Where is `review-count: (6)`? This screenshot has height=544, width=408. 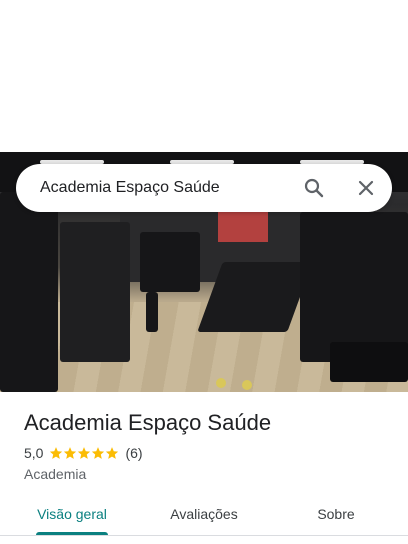 review-count: (6) is located at coordinates (133, 453).